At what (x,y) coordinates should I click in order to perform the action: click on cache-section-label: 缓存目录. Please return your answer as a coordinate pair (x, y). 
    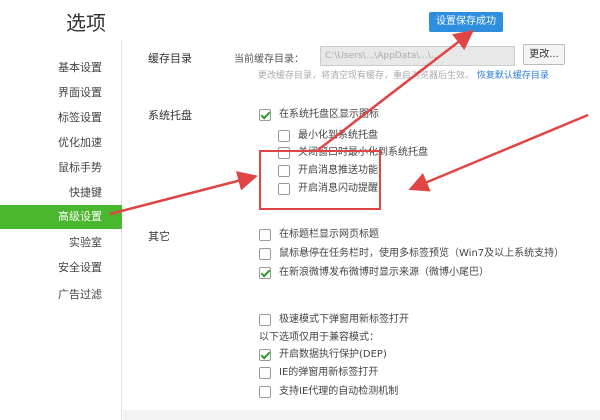
    Looking at the image, I should click on (170, 58).